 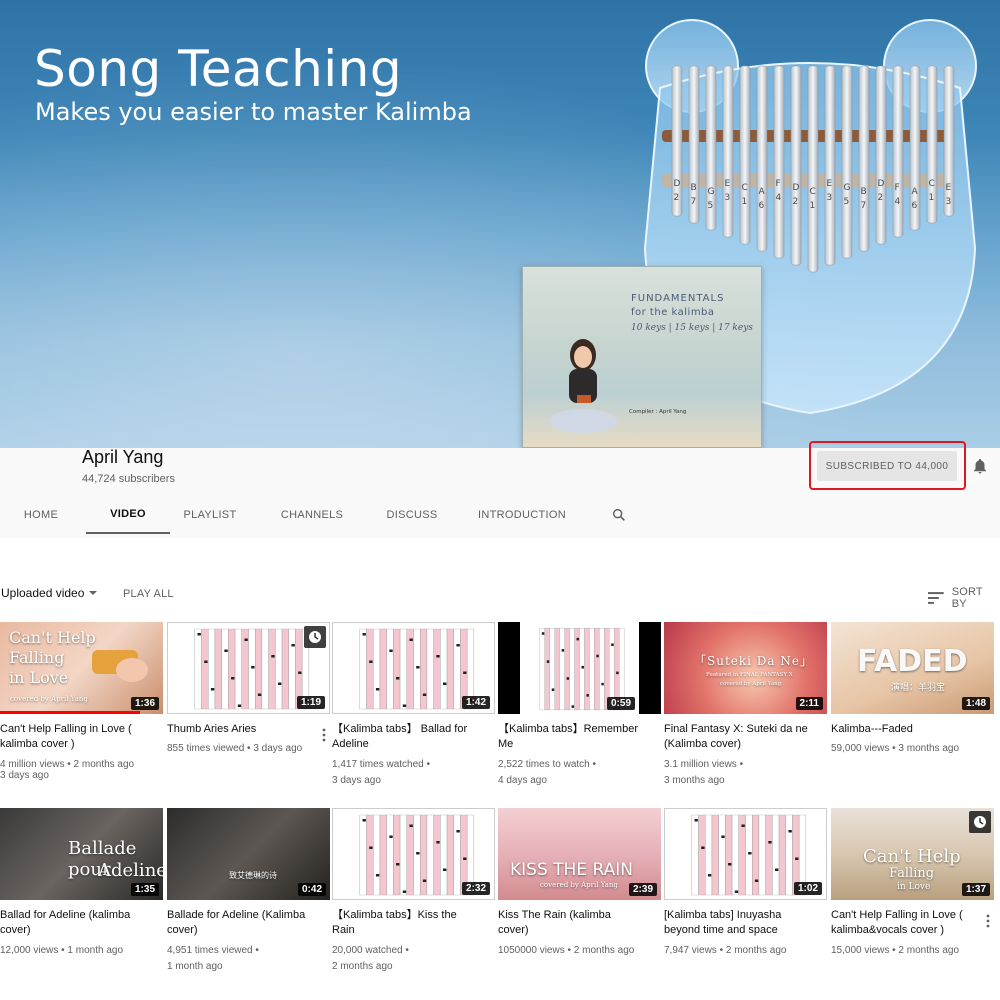 What do you see at coordinates (93, 593) in the screenshot?
I see `caret-down-icon` at bounding box center [93, 593].